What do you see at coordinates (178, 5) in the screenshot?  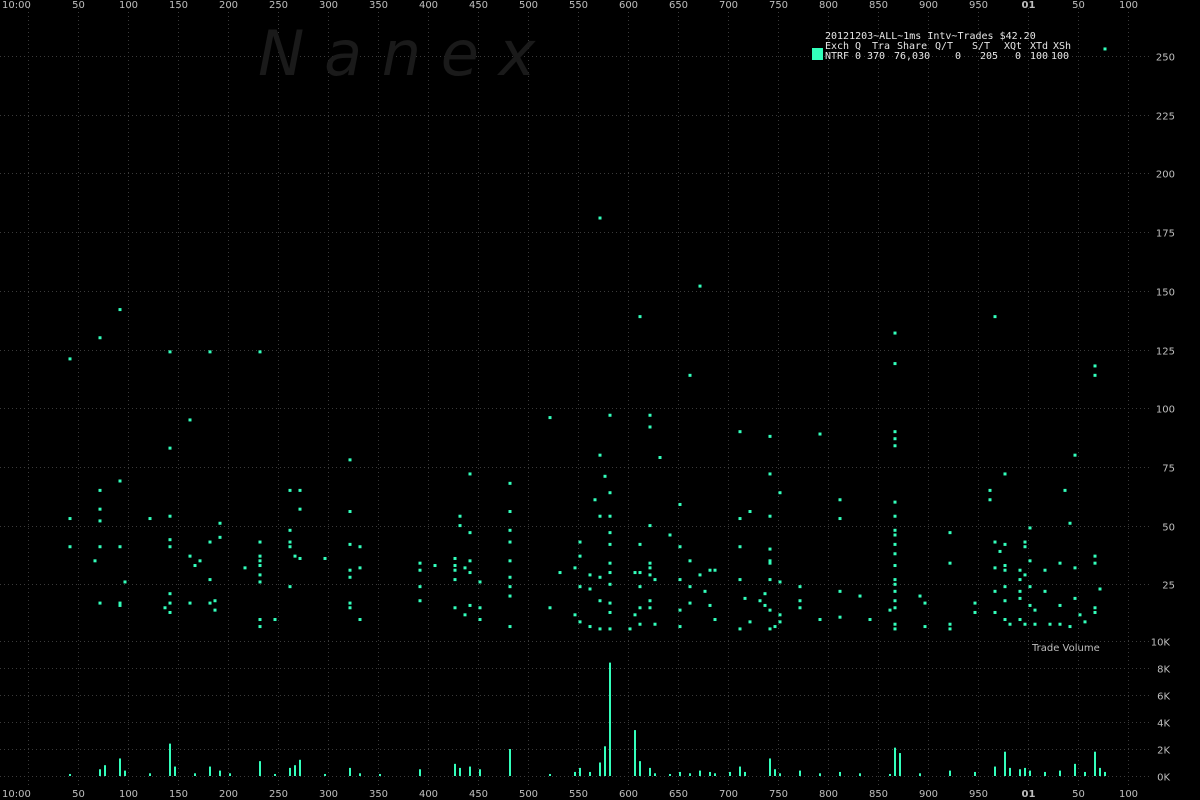 I see `x-tick-label: 150` at bounding box center [178, 5].